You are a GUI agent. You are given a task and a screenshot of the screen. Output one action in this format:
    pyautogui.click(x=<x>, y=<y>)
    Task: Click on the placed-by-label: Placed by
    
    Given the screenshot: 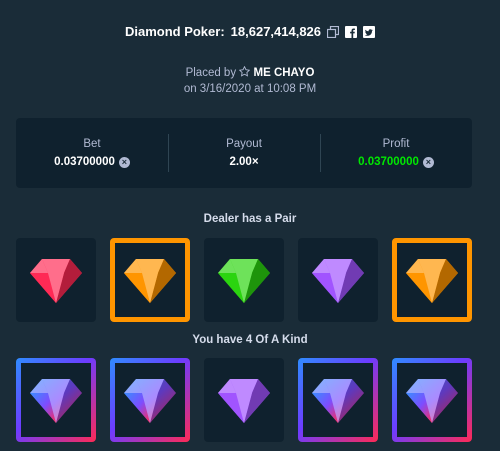 What is the action you would take?
    pyautogui.click(x=211, y=73)
    